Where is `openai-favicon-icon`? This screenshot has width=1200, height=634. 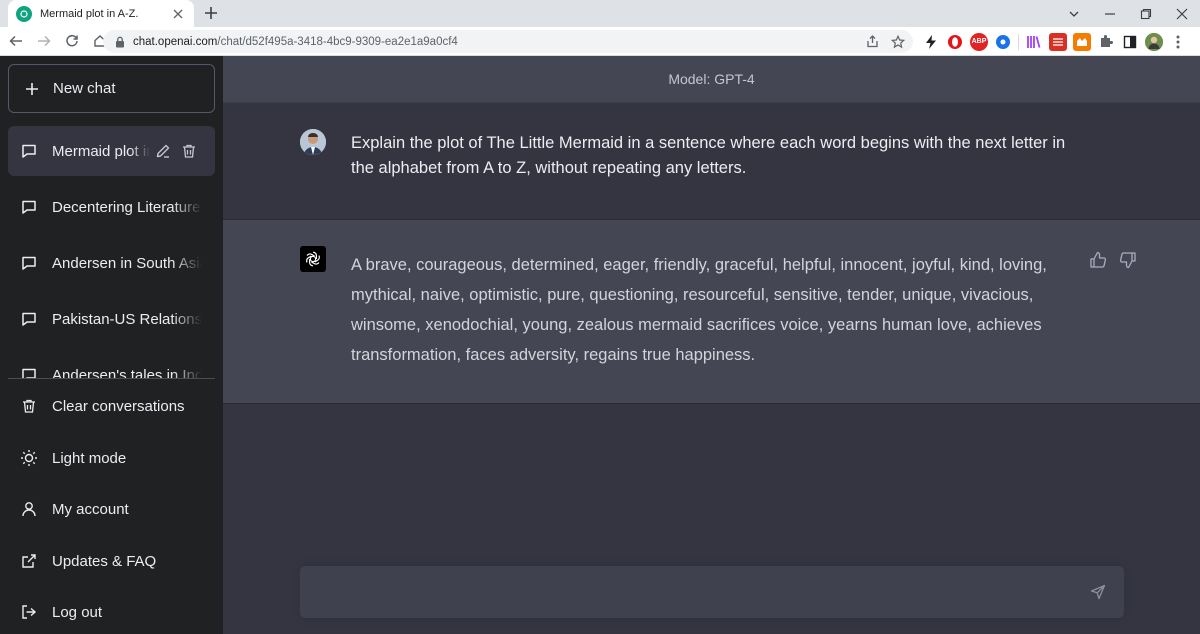 openai-favicon-icon is located at coordinates (24, 13).